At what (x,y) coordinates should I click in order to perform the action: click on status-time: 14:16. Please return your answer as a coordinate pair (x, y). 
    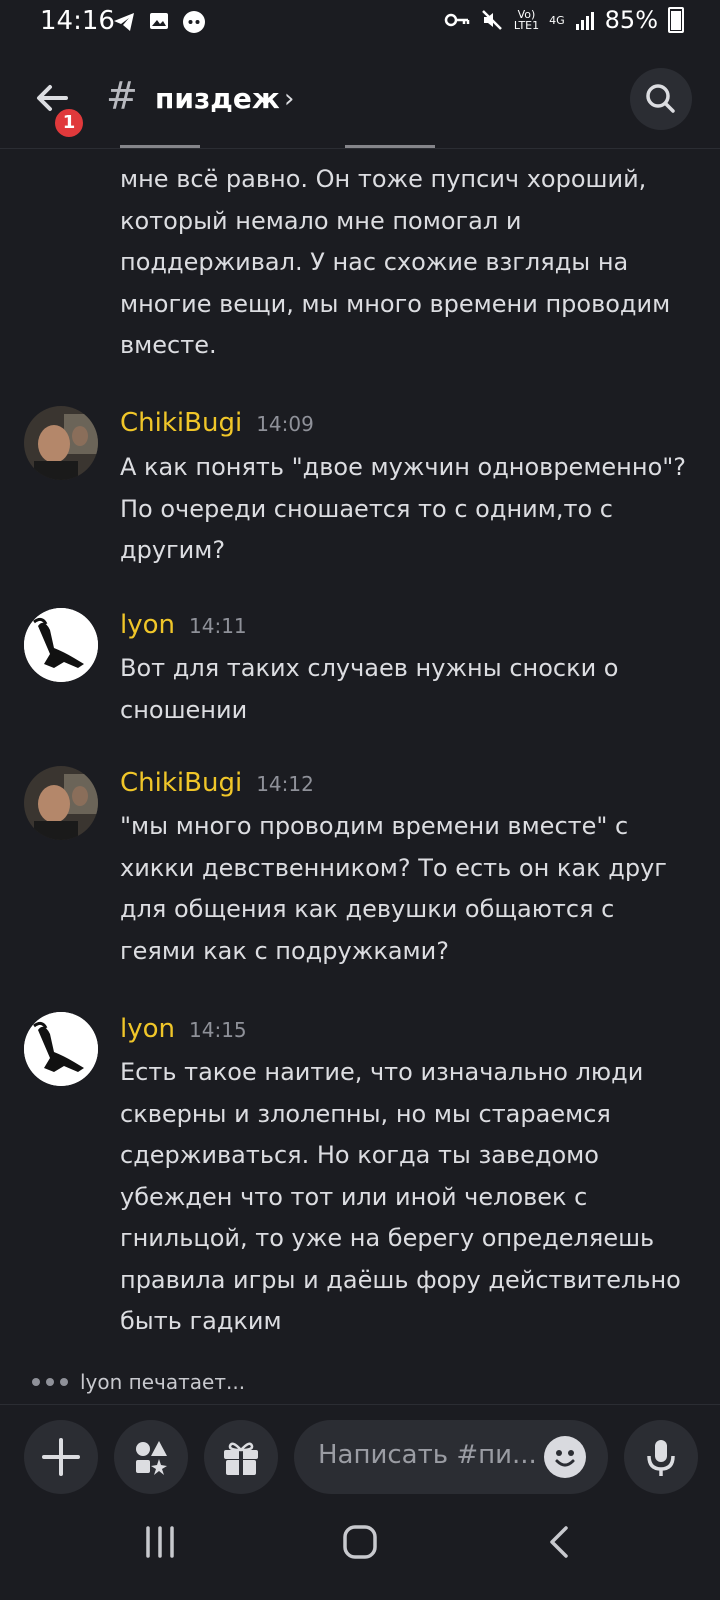
    Looking at the image, I should click on (77, 21).